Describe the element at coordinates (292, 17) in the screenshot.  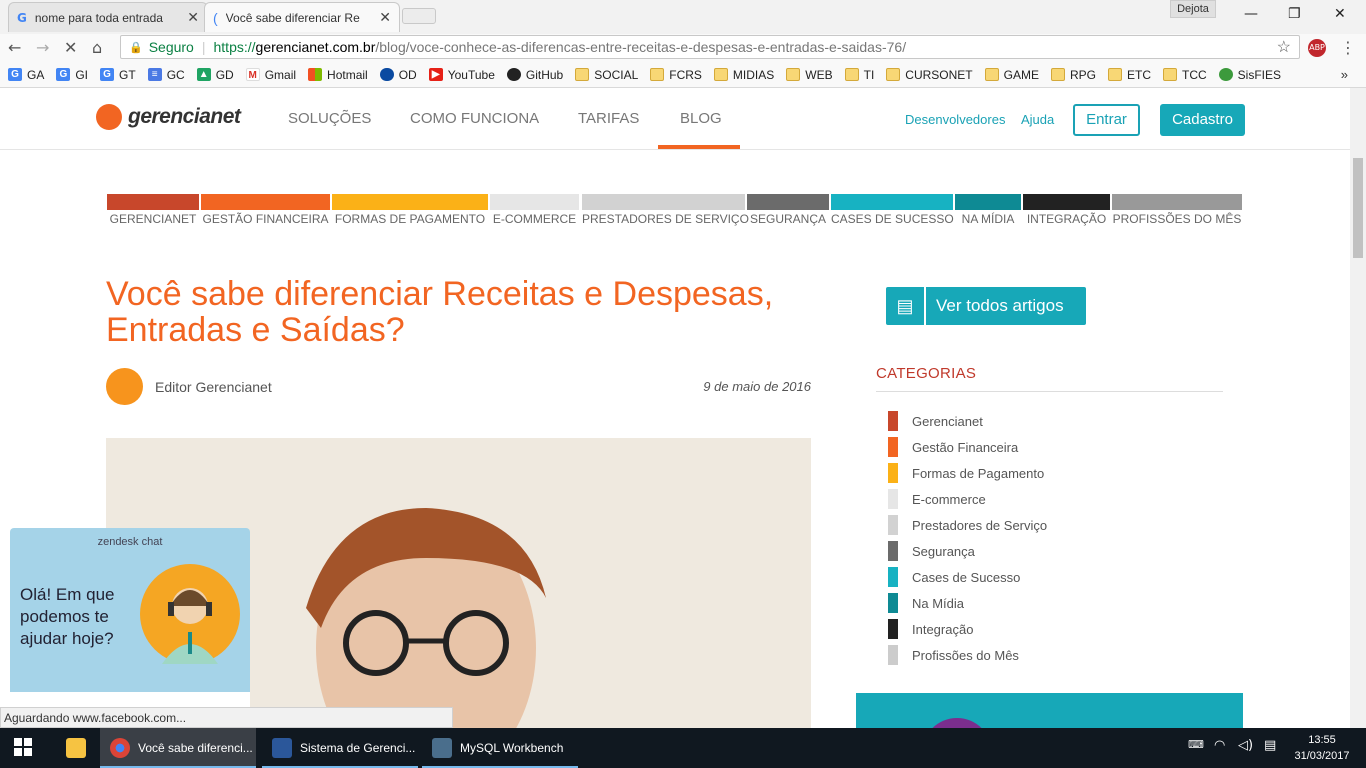
I see `tab-title: Você sabe diferenciar Re` at that location.